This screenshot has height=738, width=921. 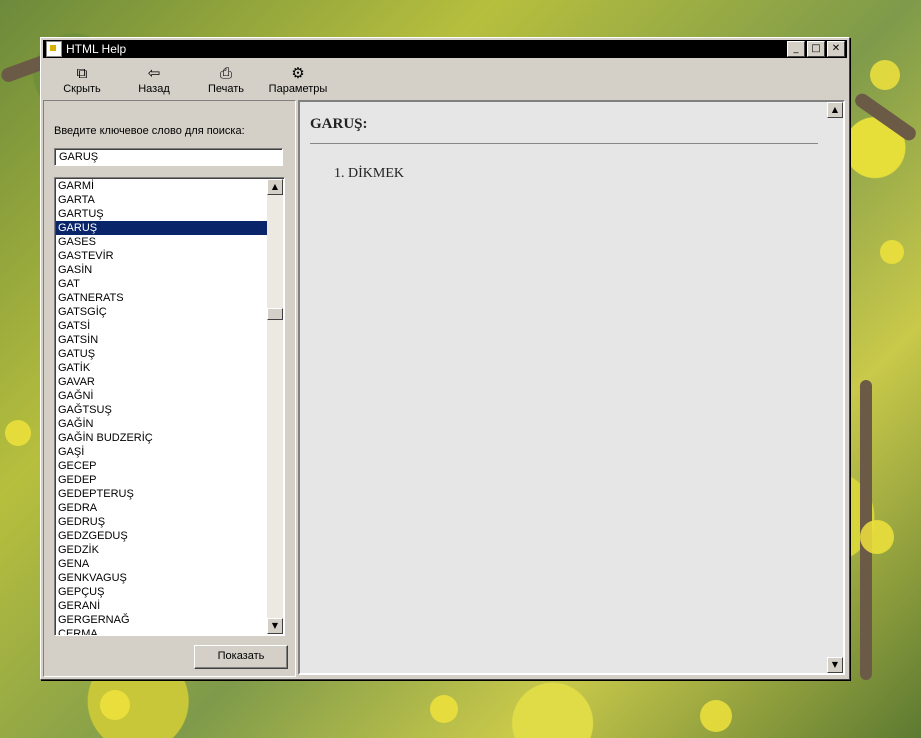 What do you see at coordinates (162, 494) in the screenshot?
I see `list-item: GEDEPTERUŞ` at bounding box center [162, 494].